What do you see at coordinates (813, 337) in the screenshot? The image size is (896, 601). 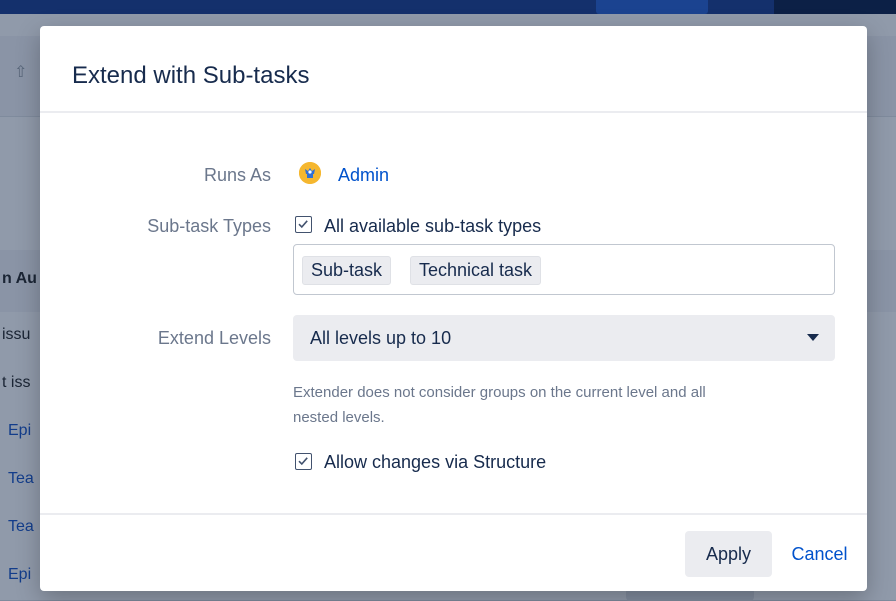 I see `caret-down-icon` at bounding box center [813, 337].